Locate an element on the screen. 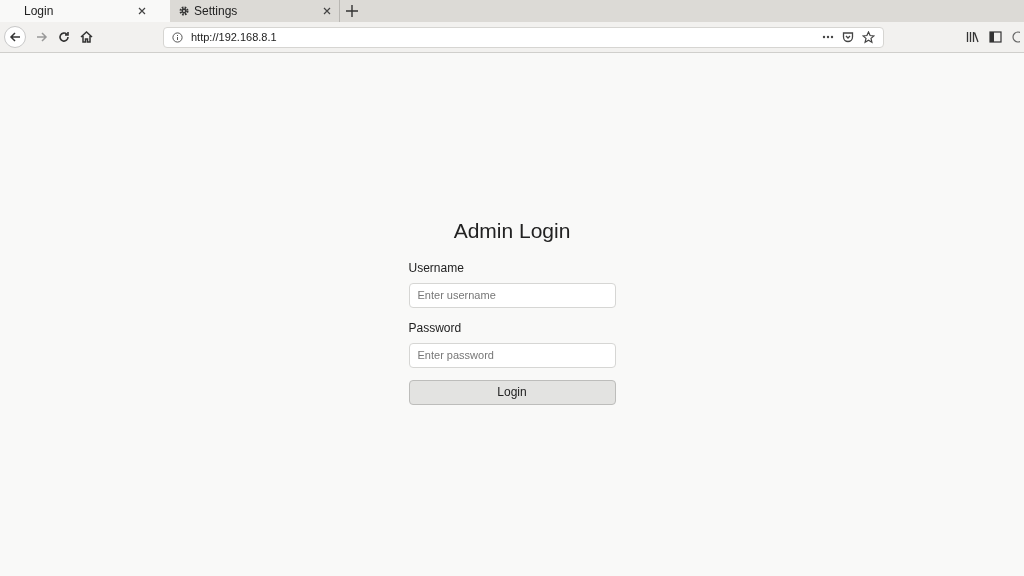 Image resolution: width=1024 pixels, height=576 pixels. reload-icon is located at coordinates (64, 37).